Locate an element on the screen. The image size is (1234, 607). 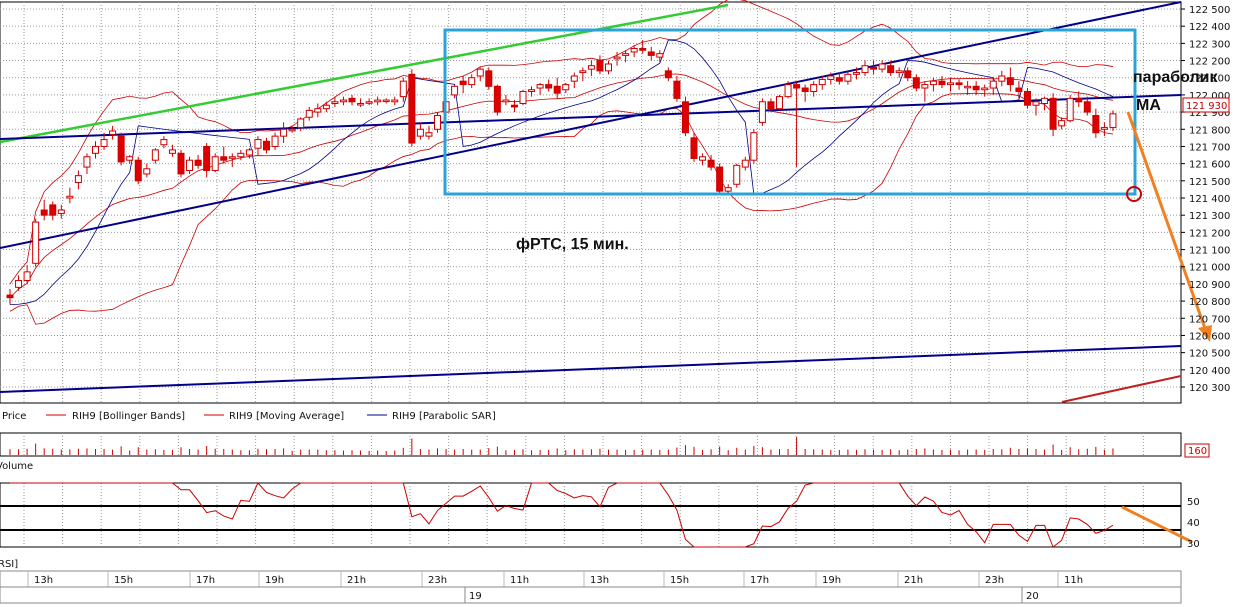
time-label: 13h is located at coordinates (599, 580).